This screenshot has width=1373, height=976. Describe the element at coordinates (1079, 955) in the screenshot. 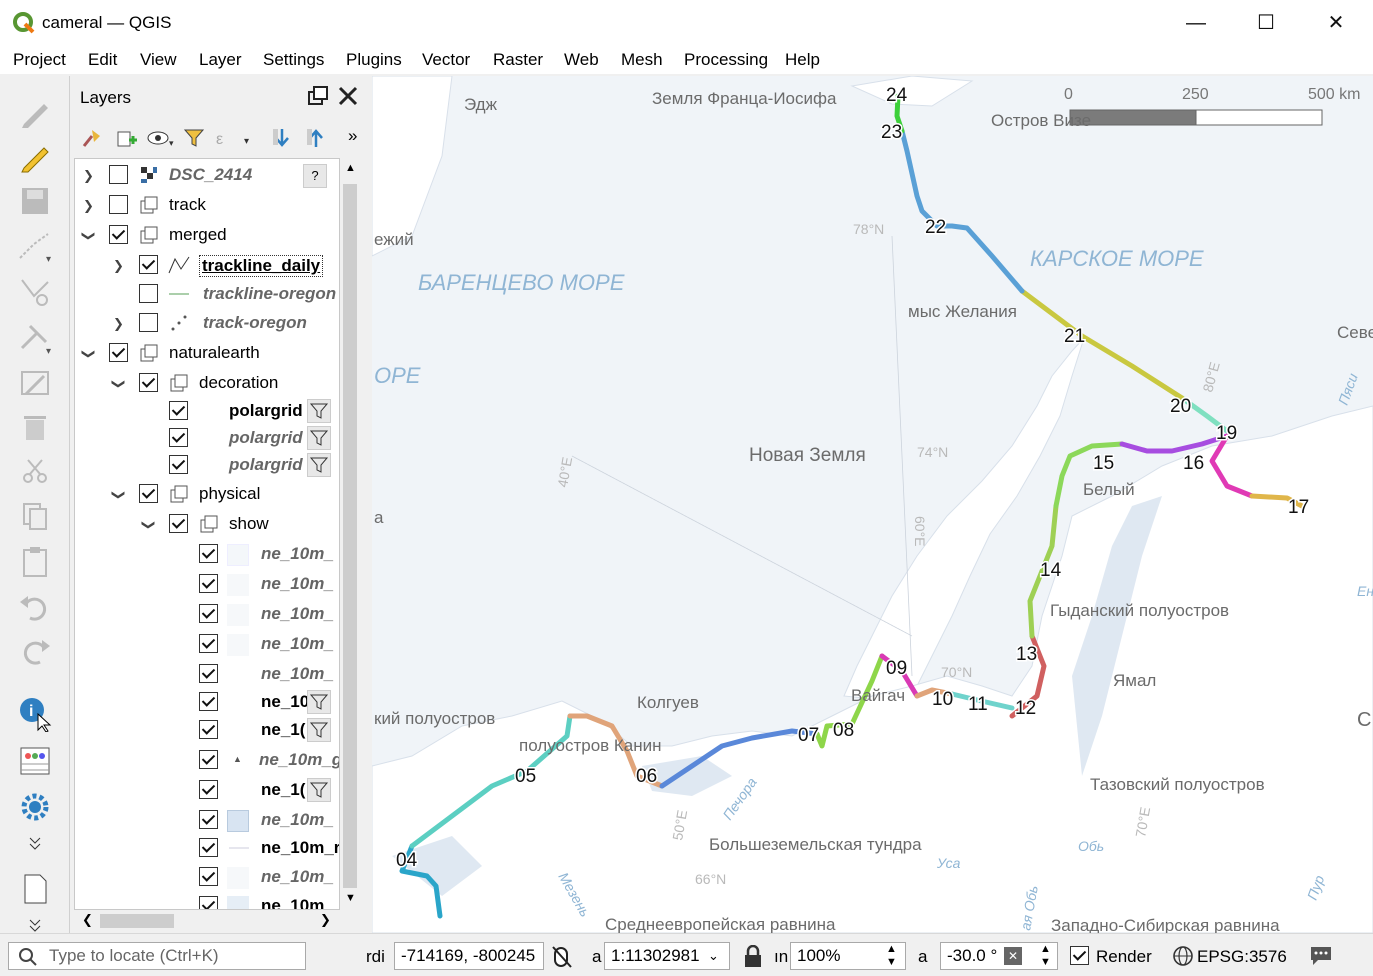

I see `render-checkbox` at that location.